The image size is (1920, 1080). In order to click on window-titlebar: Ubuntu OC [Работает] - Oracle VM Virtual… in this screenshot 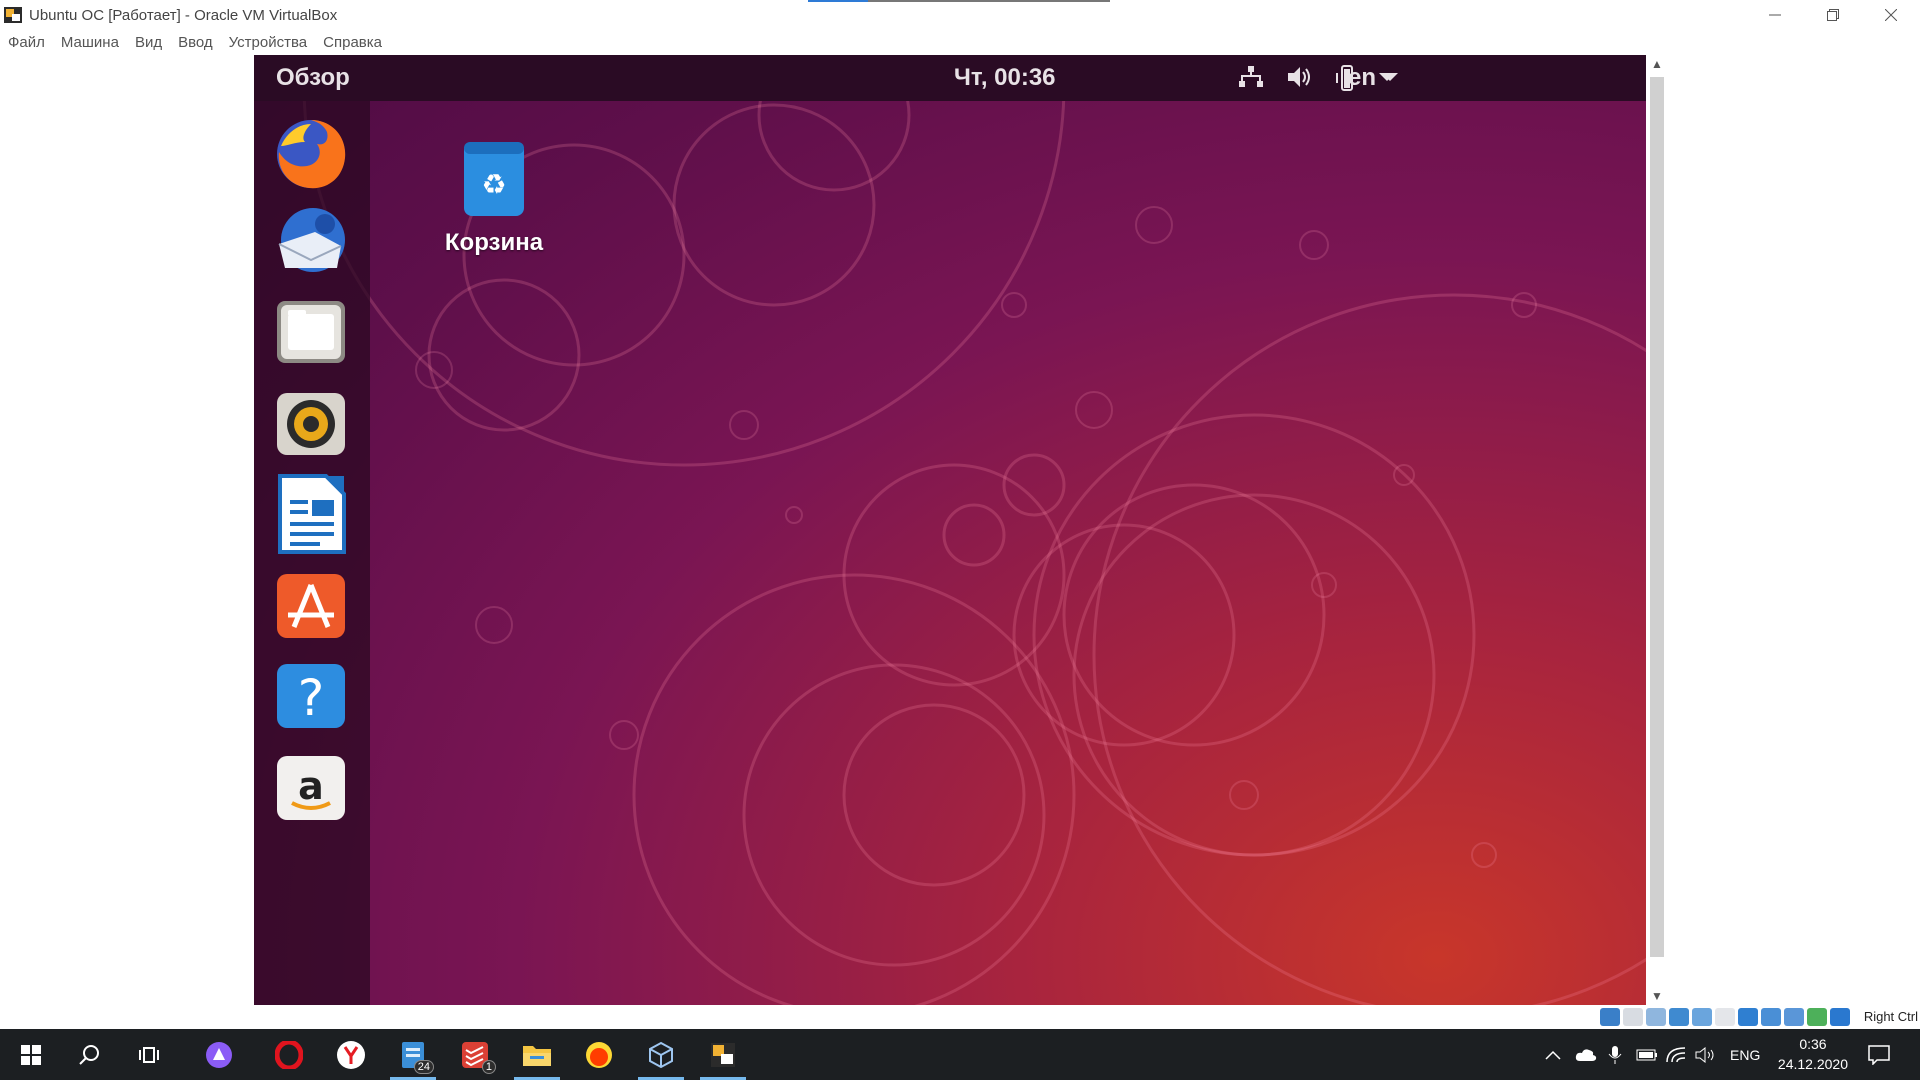, I will do `click(960, 15)`.